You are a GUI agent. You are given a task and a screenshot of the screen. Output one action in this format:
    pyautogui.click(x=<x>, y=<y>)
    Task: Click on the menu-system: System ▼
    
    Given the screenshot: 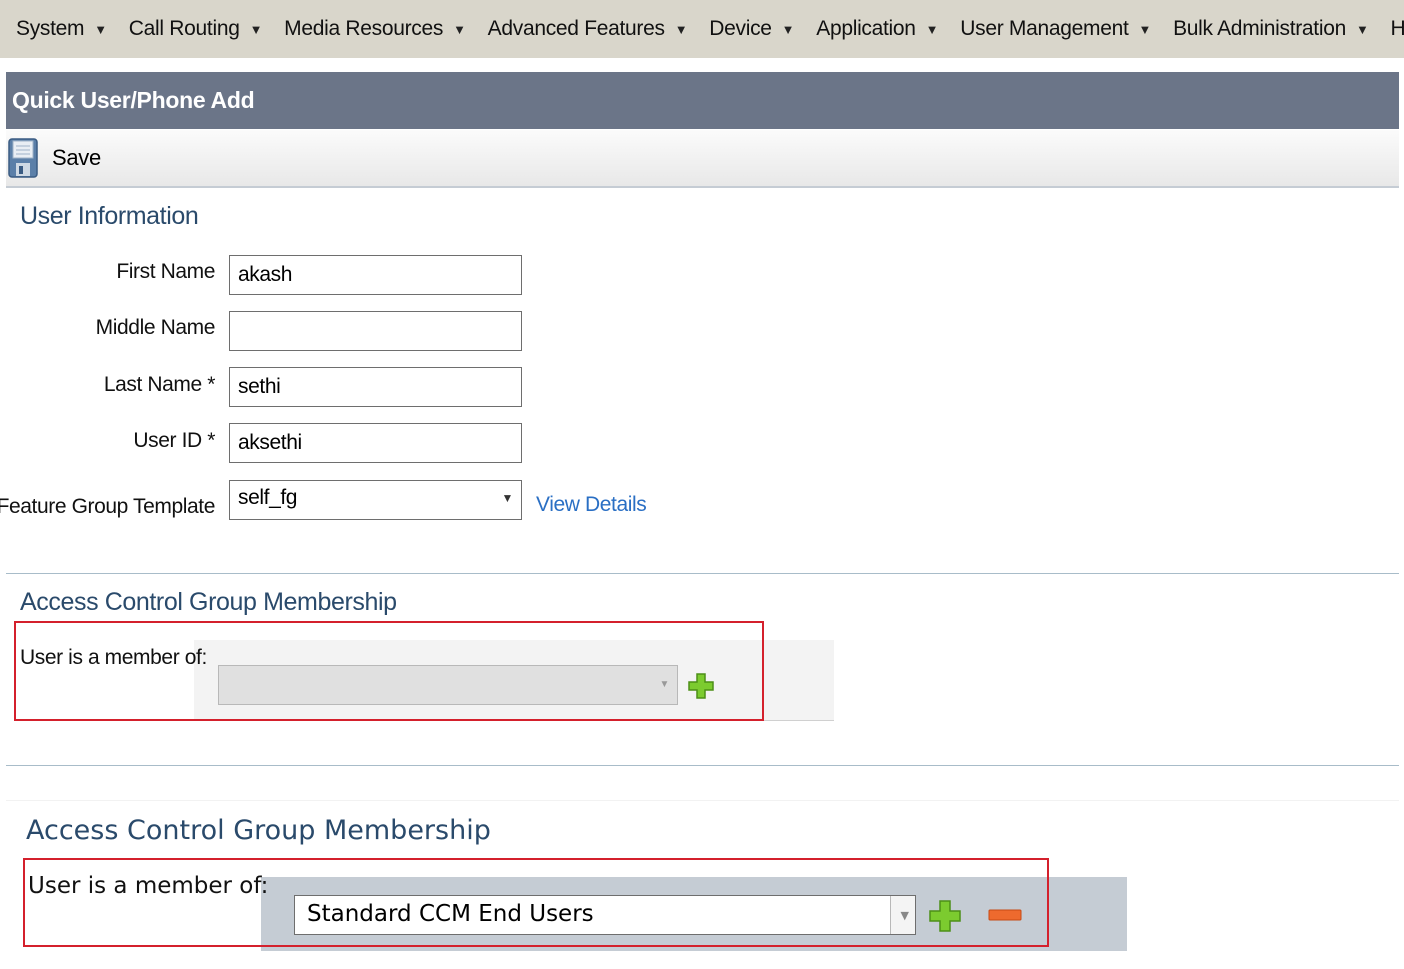 What is the action you would take?
    pyautogui.click(x=53, y=29)
    